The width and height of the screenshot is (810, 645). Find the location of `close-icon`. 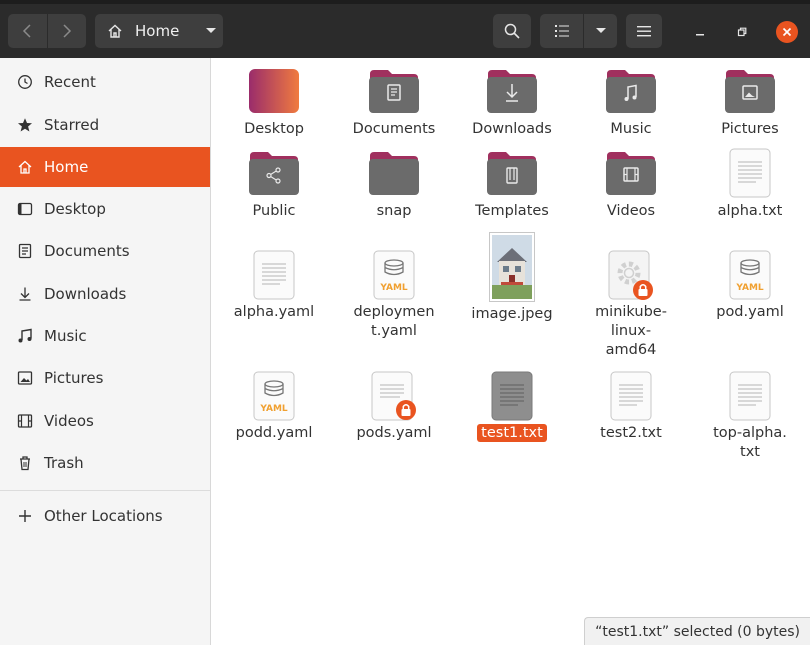

close-icon is located at coordinates (787, 32).